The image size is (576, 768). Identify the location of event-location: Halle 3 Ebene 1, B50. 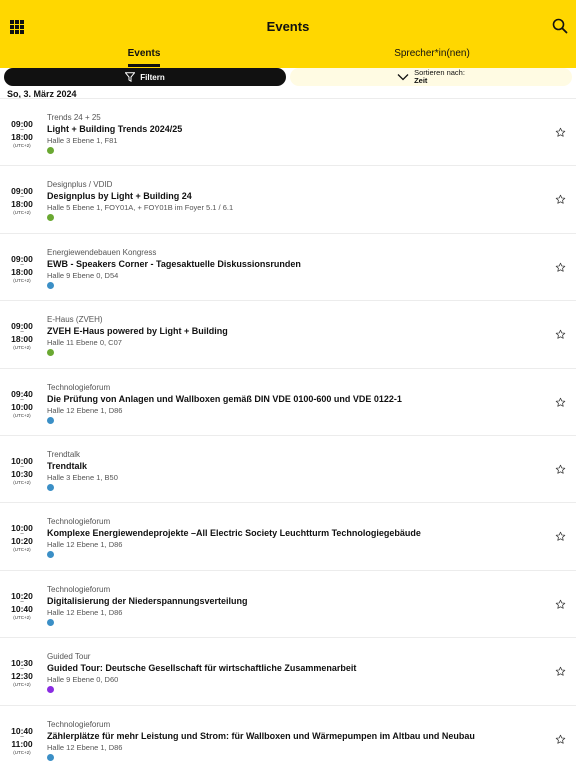
(82, 477).